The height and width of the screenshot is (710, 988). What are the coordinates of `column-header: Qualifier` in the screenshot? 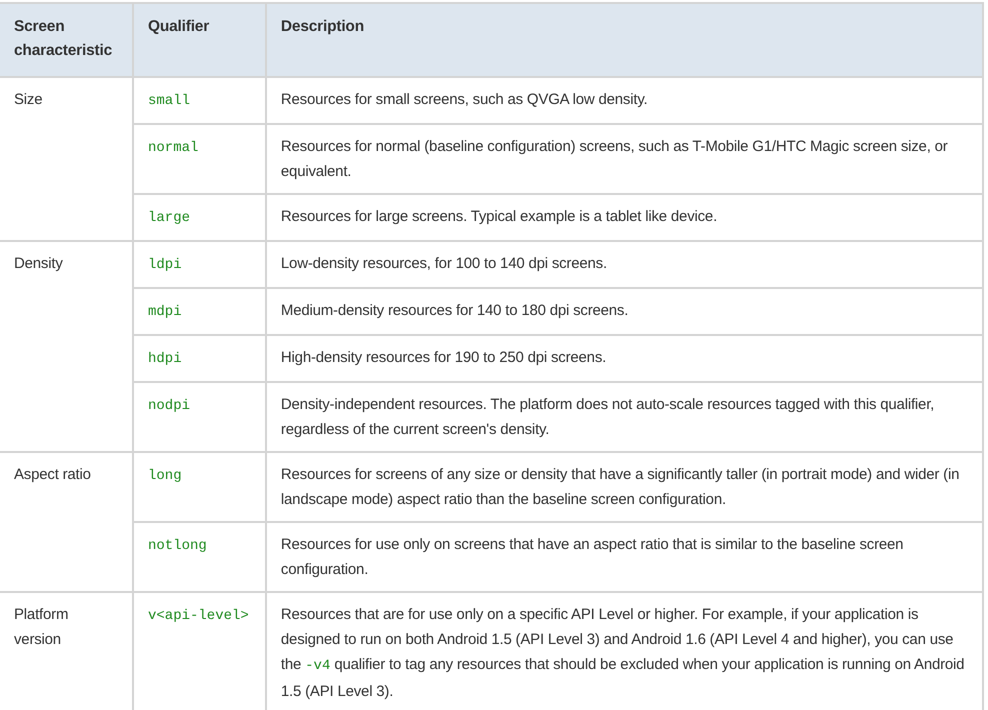 It's located at (179, 26).